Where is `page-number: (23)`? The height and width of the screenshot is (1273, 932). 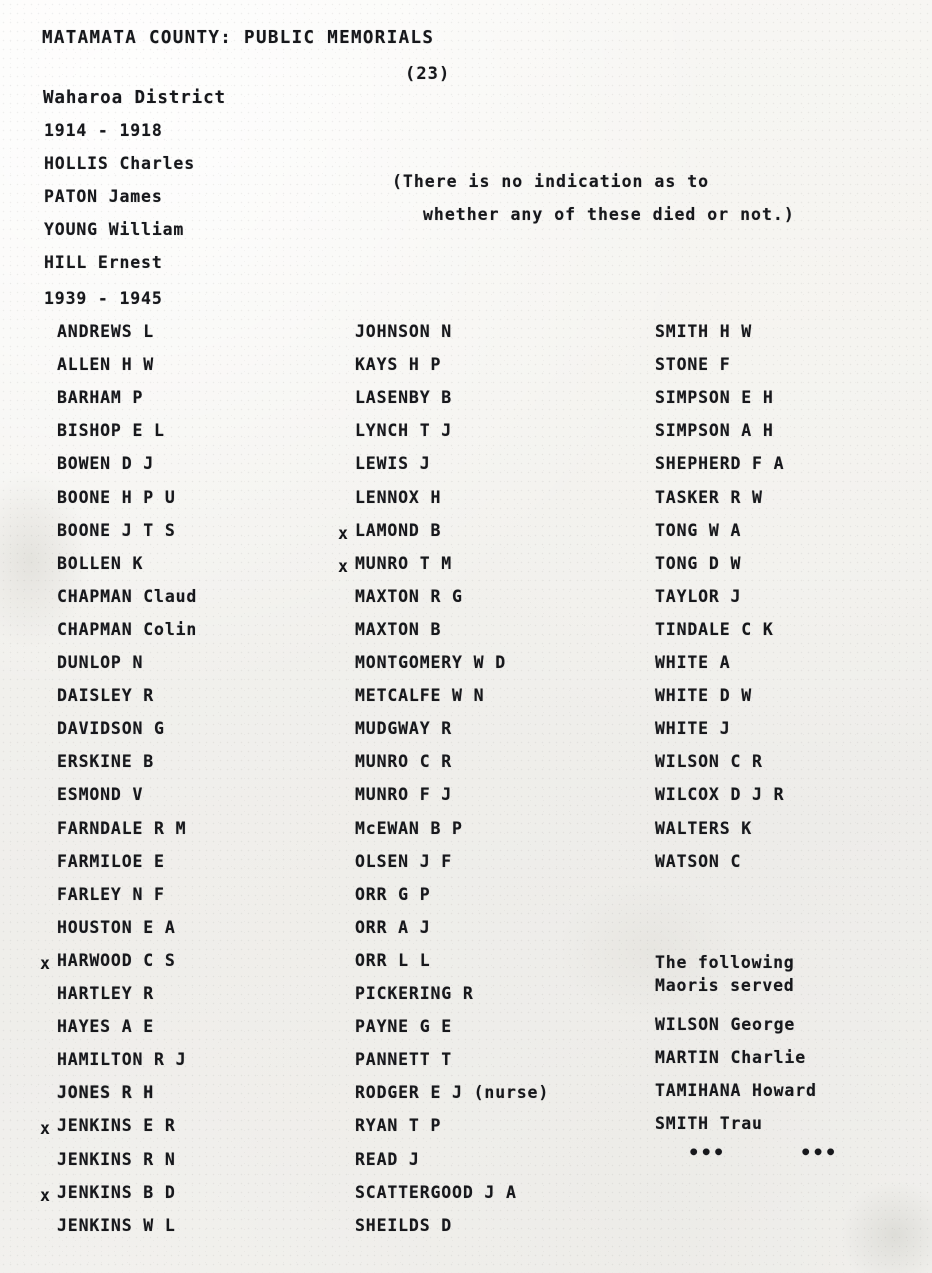 page-number: (23) is located at coordinates (428, 74).